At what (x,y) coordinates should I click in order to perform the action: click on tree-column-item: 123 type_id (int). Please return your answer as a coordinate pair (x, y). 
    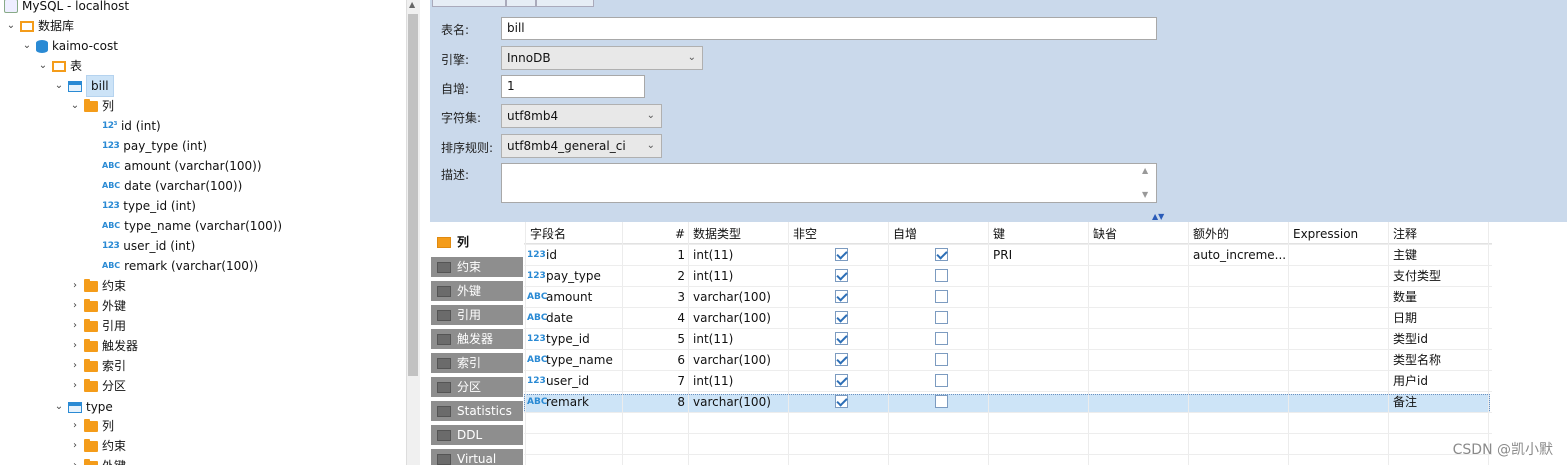
    Looking at the image, I should click on (148, 206).